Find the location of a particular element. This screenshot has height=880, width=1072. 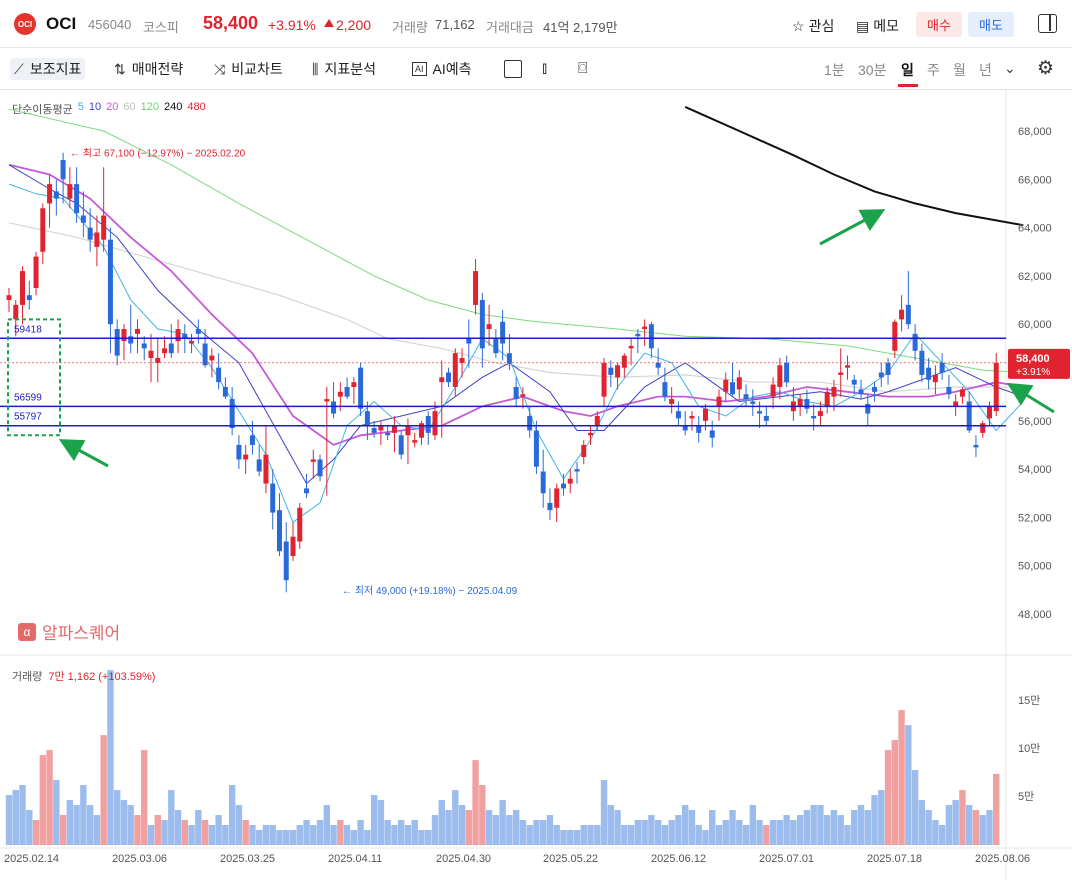

side-panel-icon is located at coordinates (1047, 23).